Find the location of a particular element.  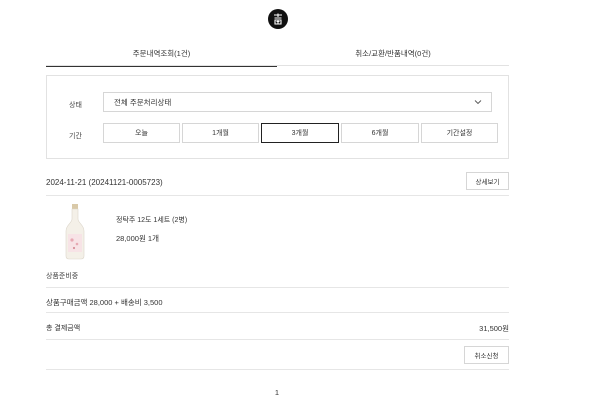

cancel-request-button: 취소신청 is located at coordinates (486, 355).